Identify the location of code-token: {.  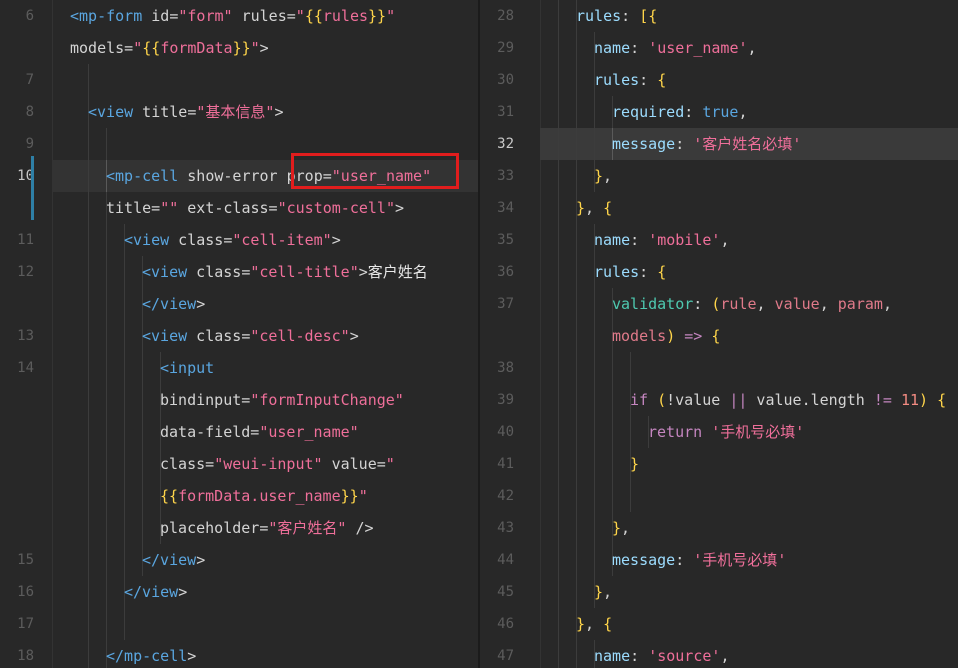
(608, 208).